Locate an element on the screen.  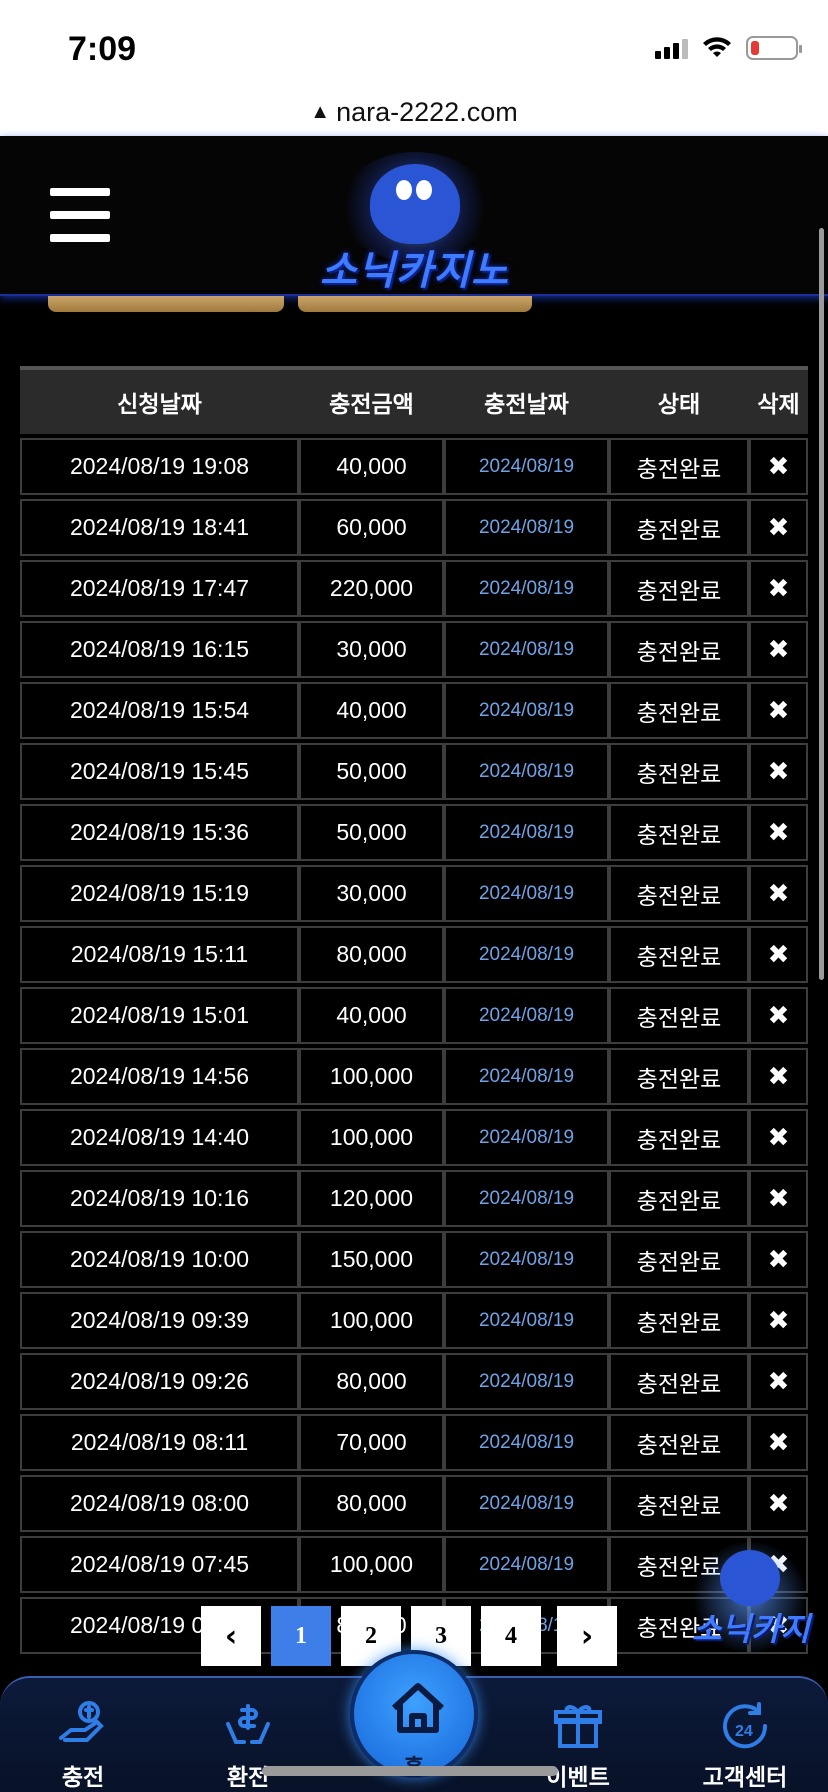
request-date-cell: 2024/08/19 15:11 is located at coordinates (159, 954).